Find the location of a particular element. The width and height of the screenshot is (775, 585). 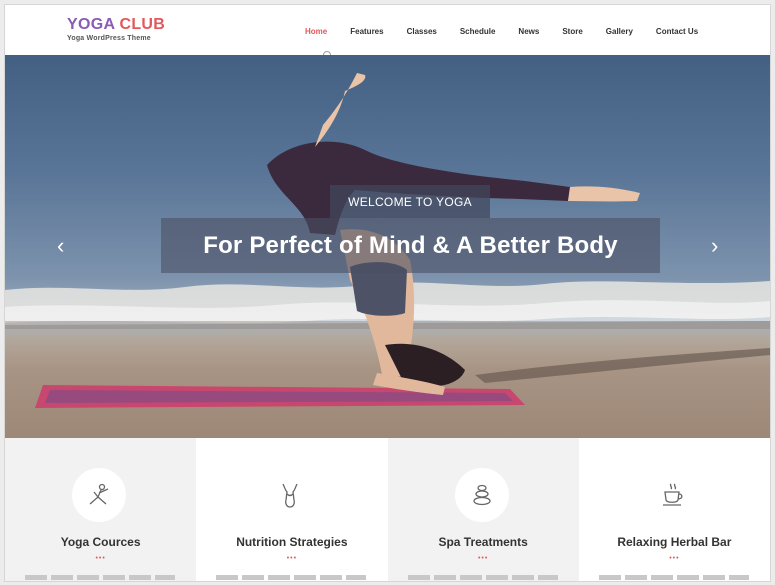

feature-title: Nutrition Strategies is located at coordinates (292, 542).